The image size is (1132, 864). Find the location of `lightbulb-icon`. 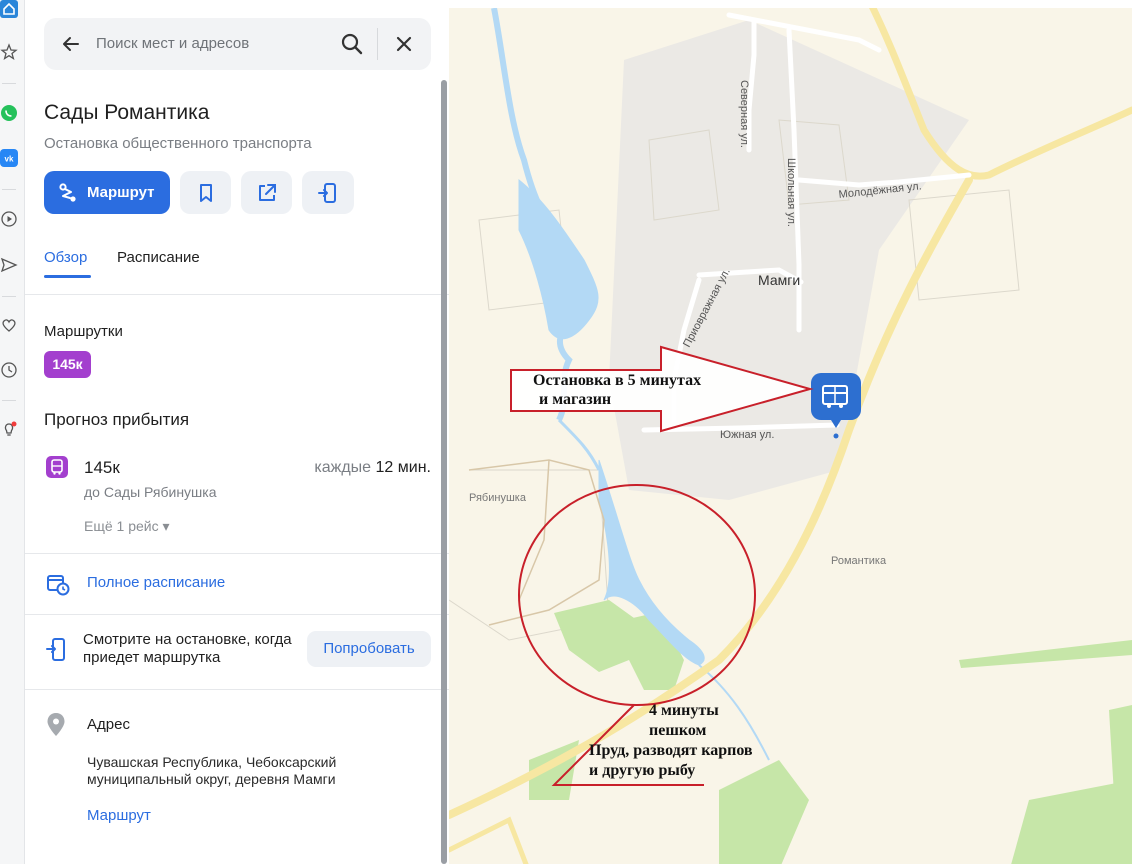

lightbulb-icon is located at coordinates (9, 430).